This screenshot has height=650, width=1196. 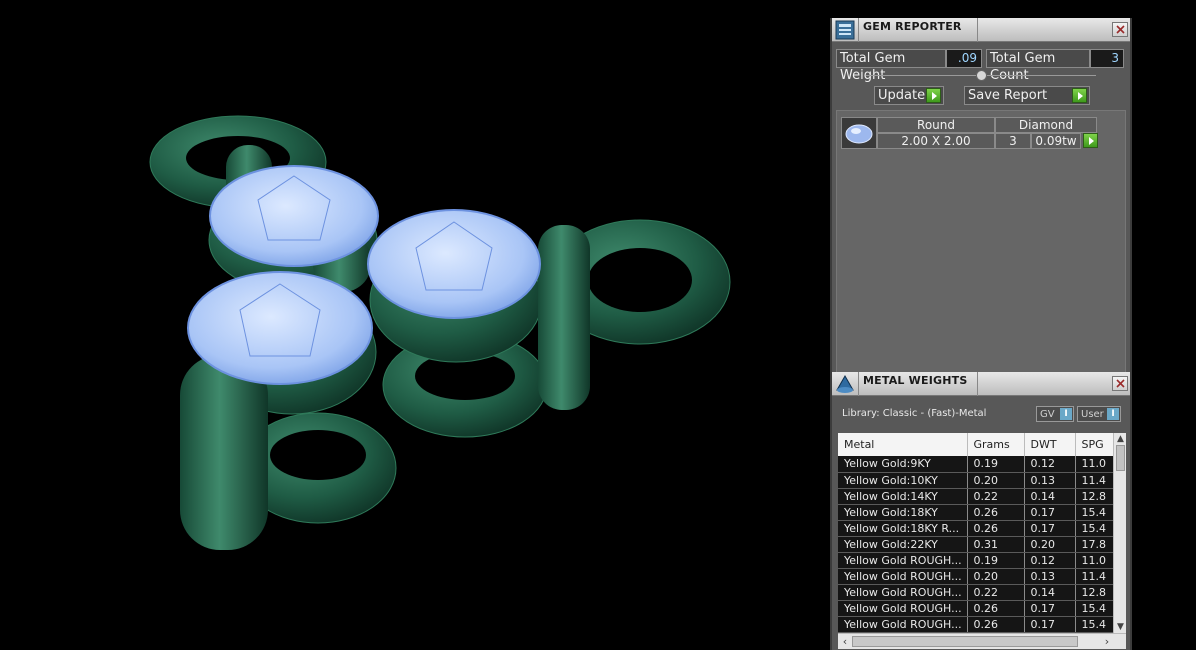 What do you see at coordinates (981, 244) in the screenshot?
I see `gem-list: Round Diamond 2.00 X 2.00 3 0.09tw` at bounding box center [981, 244].